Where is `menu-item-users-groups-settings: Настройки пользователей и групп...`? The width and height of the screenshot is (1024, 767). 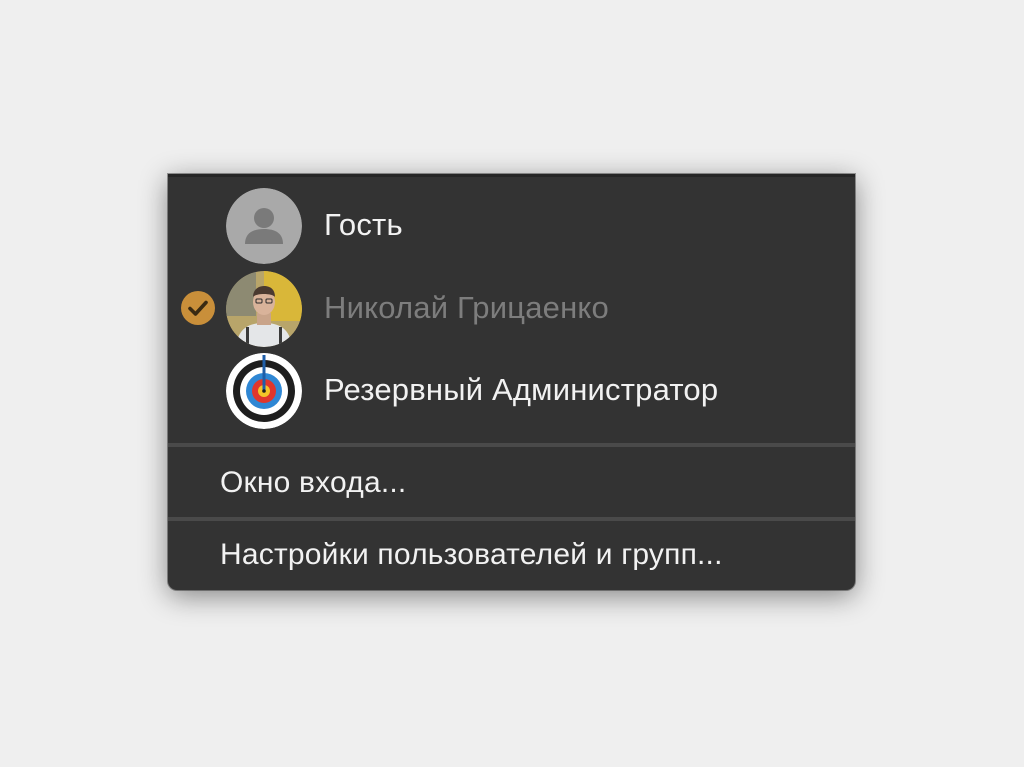 menu-item-users-groups-settings: Настройки пользователей и групп... is located at coordinates (471, 555).